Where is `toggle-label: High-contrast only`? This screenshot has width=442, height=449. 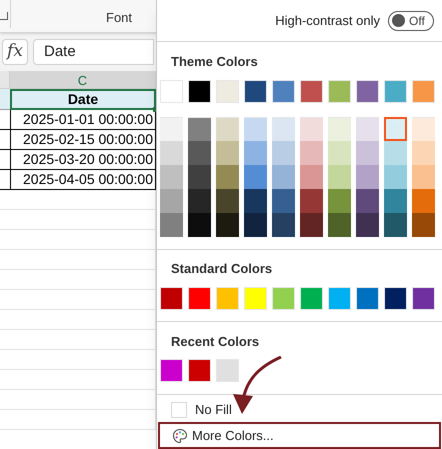
toggle-label: High-contrast only is located at coordinates (327, 21).